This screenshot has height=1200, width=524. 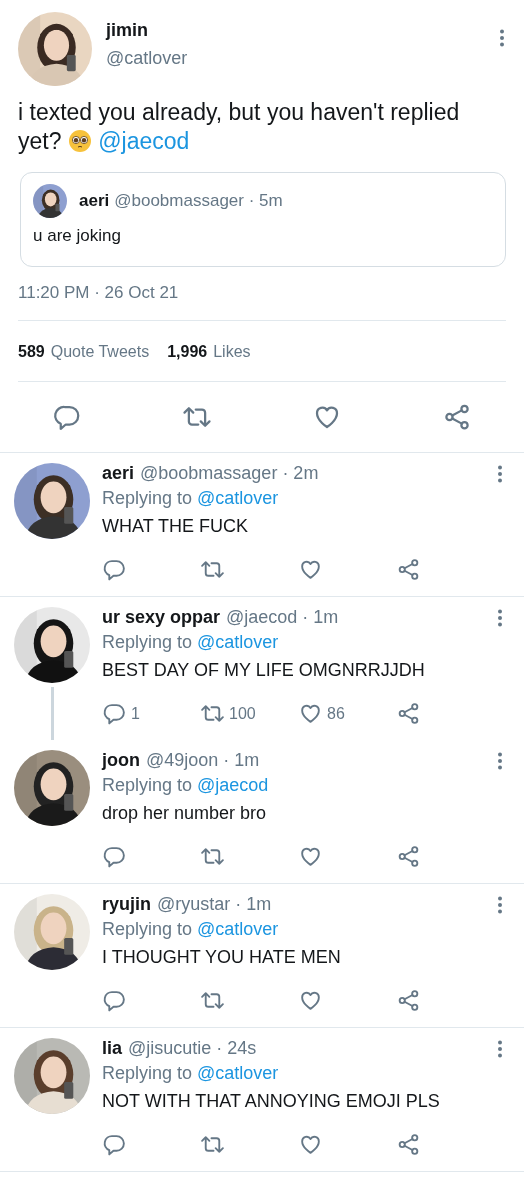 I want to click on quoted-tweet-text: u are joking, so click(x=77, y=236).